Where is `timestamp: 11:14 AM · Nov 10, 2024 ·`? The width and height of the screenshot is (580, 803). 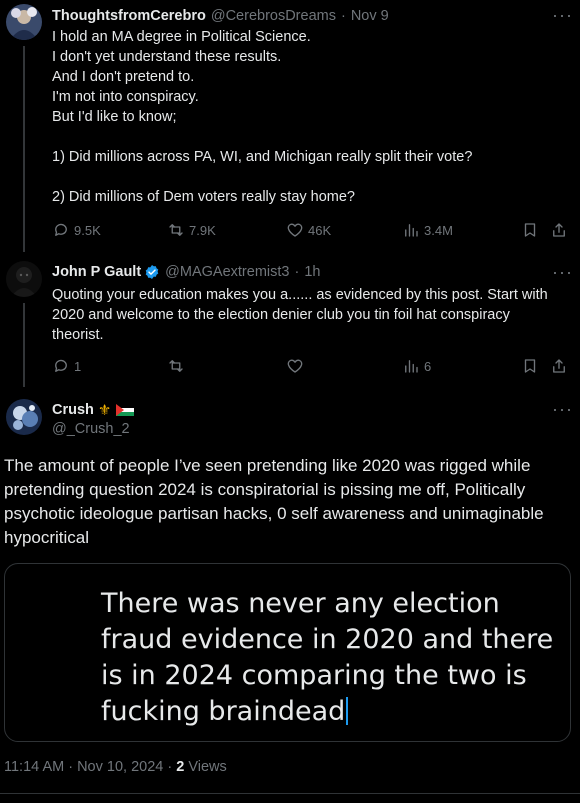
timestamp: 11:14 AM · Nov 10, 2024 · is located at coordinates (90, 767).